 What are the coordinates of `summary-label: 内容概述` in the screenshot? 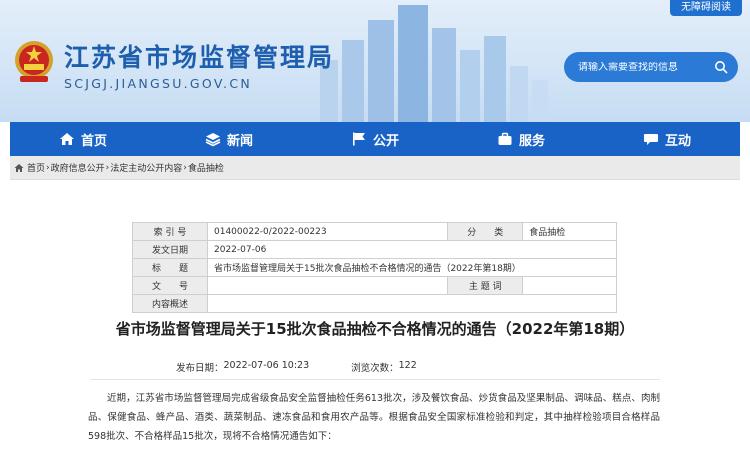 It's located at (170, 303).